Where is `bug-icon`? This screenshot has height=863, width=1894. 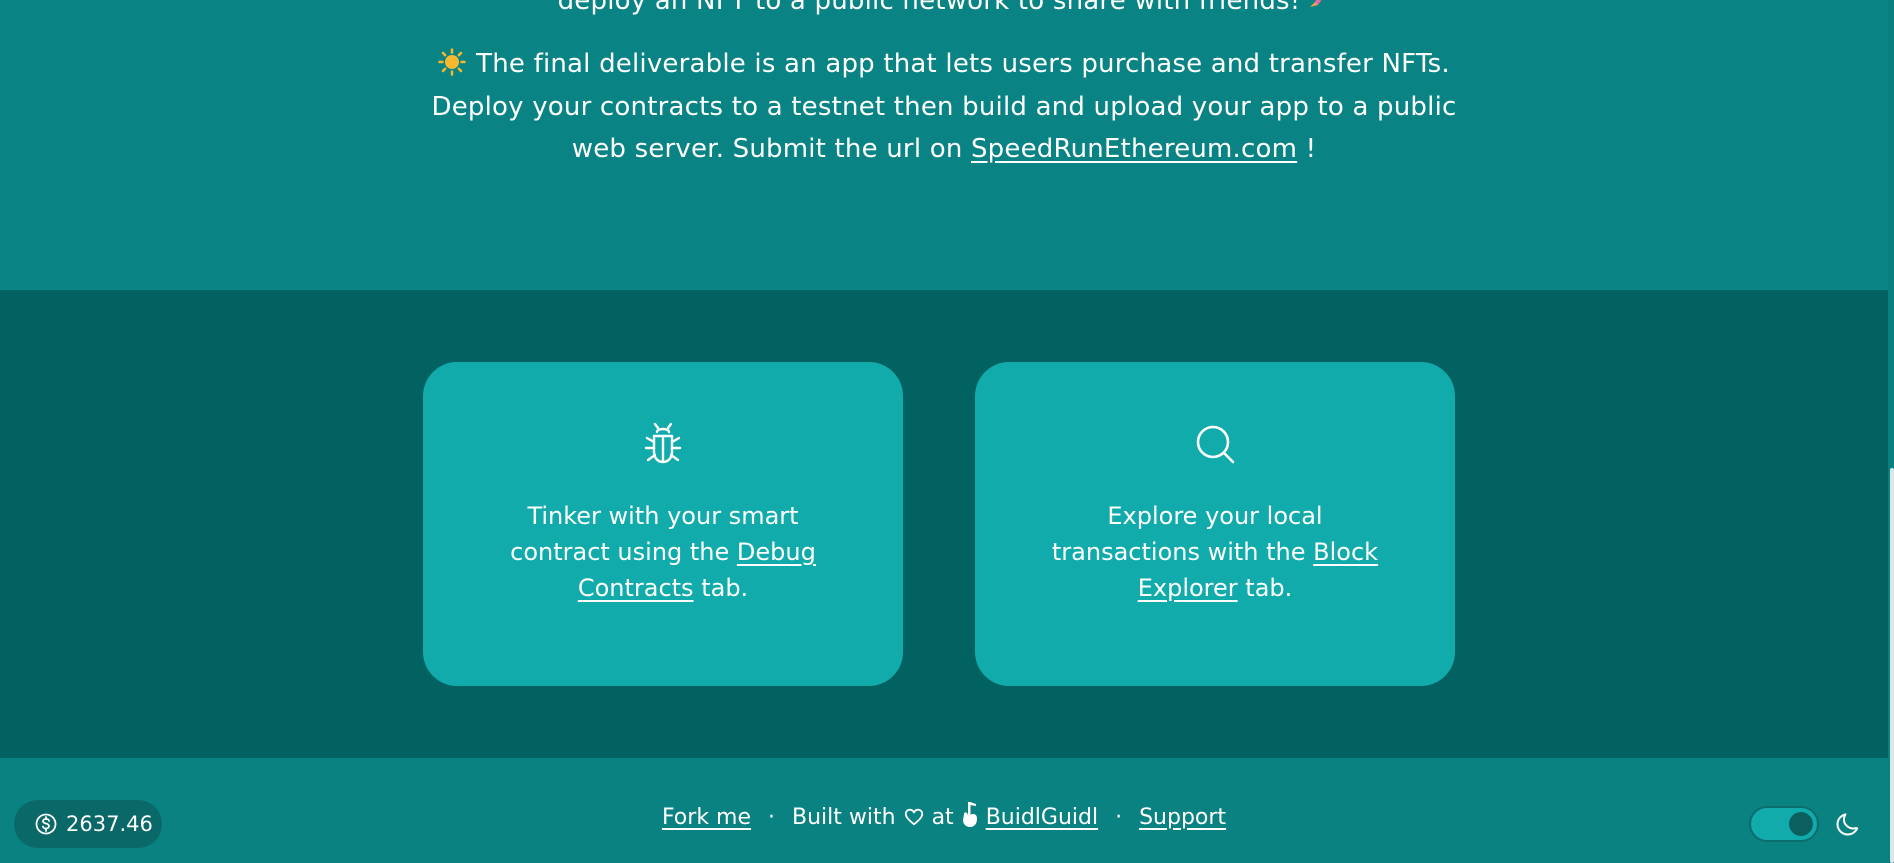
bug-icon is located at coordinates (663, 443).